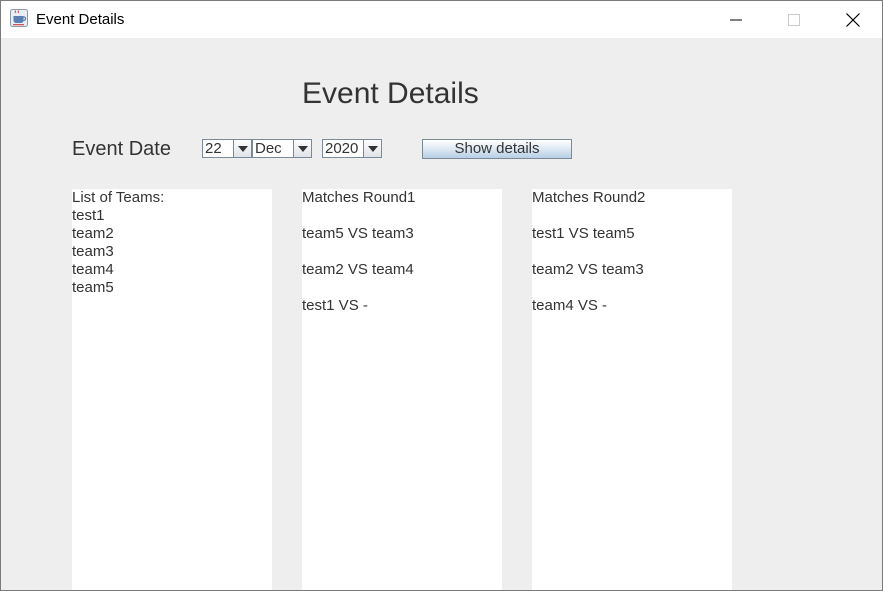 The width and height of the screenshot is (883, 591). Describe the element at coordinates (342, 148) in the screenshot. I see `year-value: 2020` at that location.